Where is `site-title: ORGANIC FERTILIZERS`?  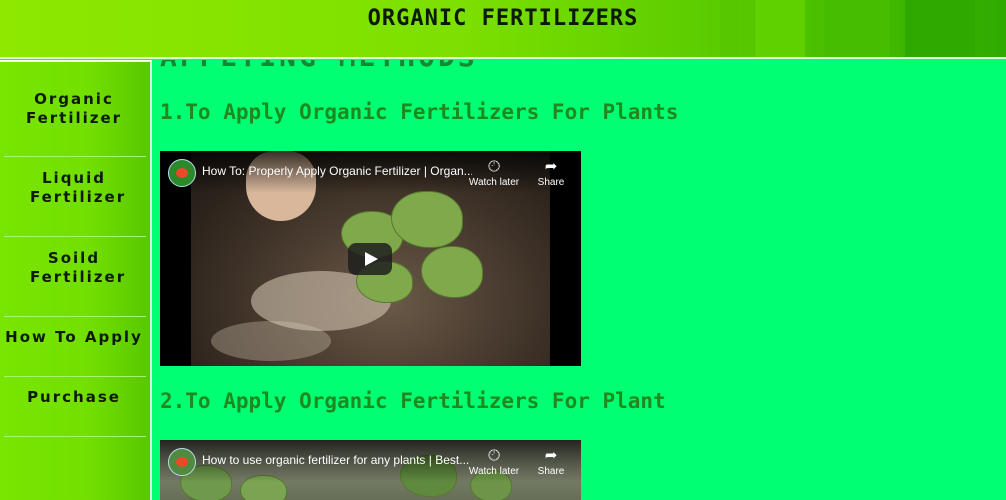 site-title: ORGANIC FERTILIZERS is located at coordinates (503, 18).